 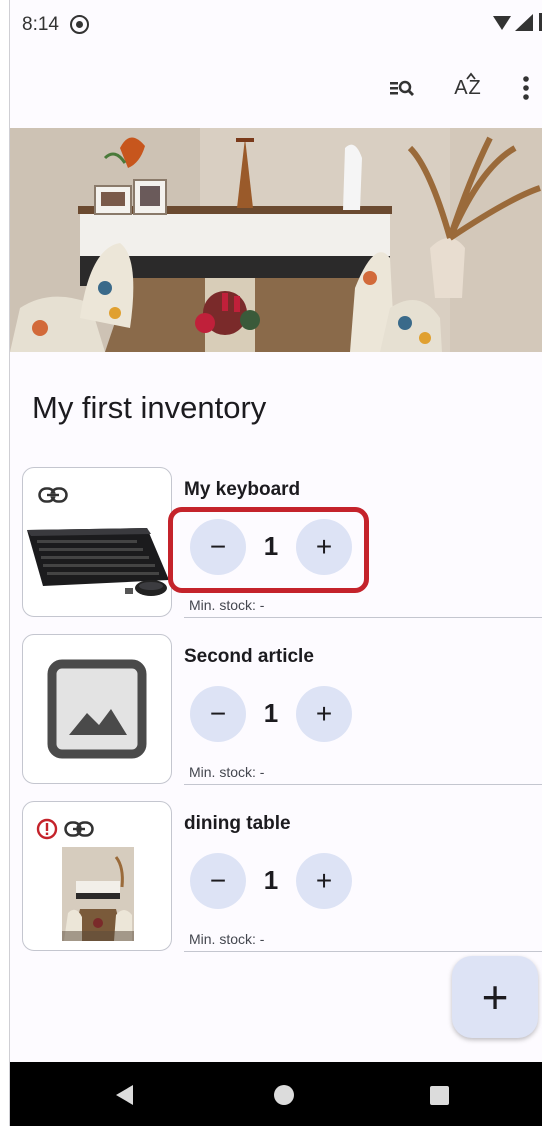 I want to click on sort-az-button: AZ, so click(x=468, y=88).